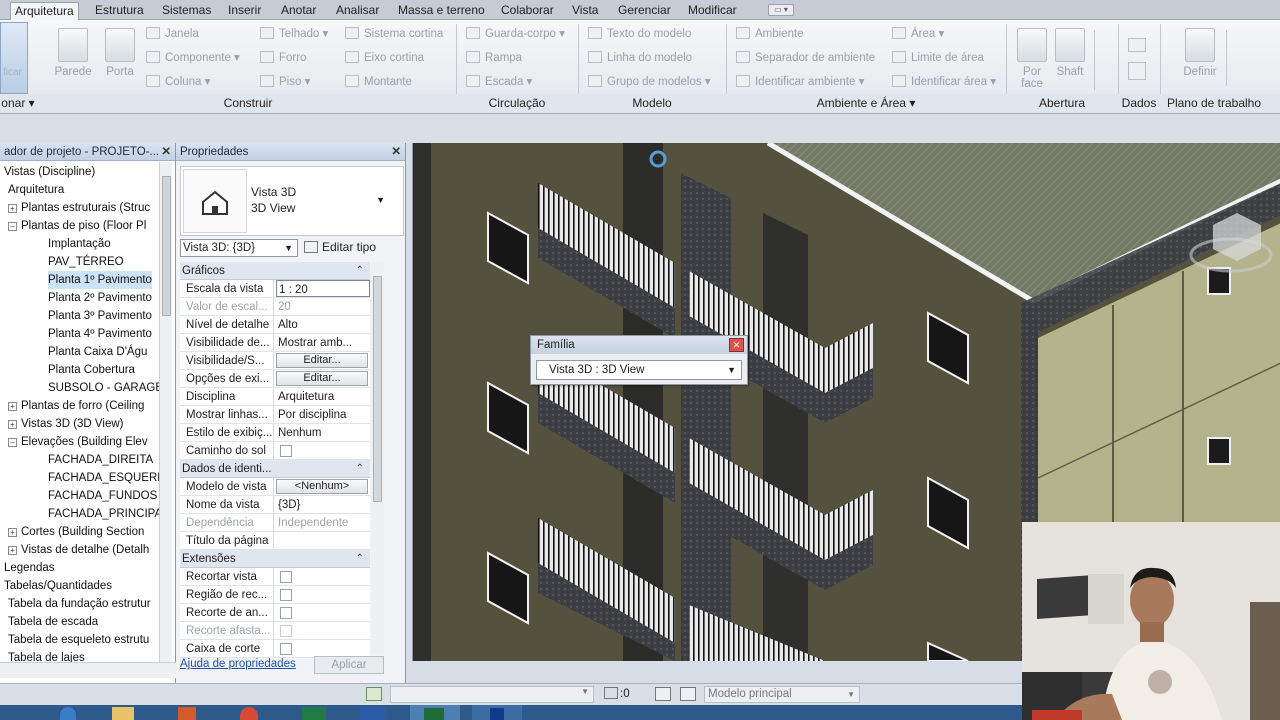 Image resolution: width=1280 pixels, height=720 pixels. Describe the element at coordinates (76, 406) in the screenshot. I see `tree-item: + Plantas de forro (Ceiling` at that location.